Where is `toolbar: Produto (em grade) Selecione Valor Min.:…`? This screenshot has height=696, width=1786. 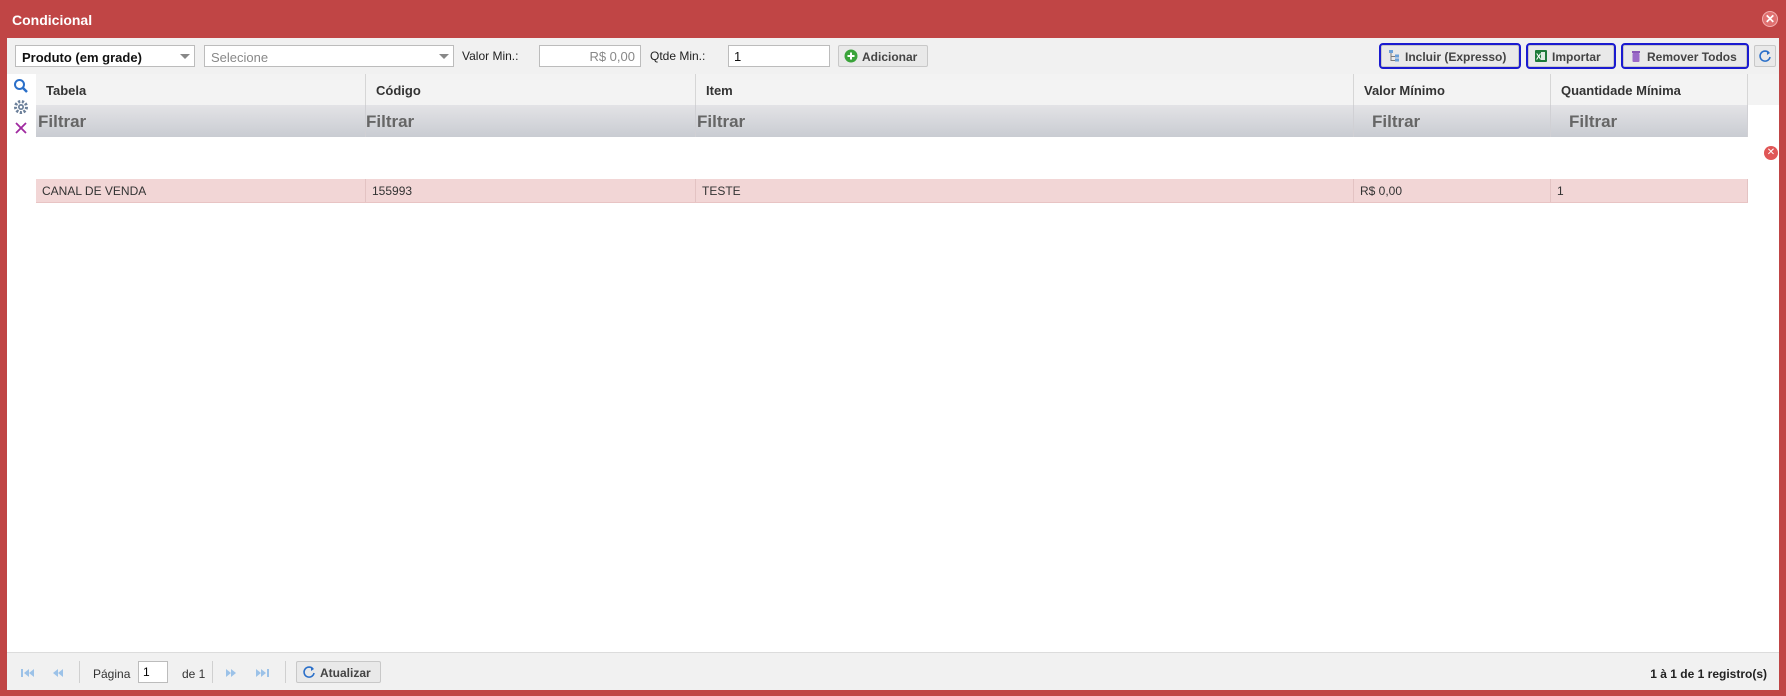 toolbar: Produto (em grade) Selecione Valor Min.:… is located at coordinates (893, 56).